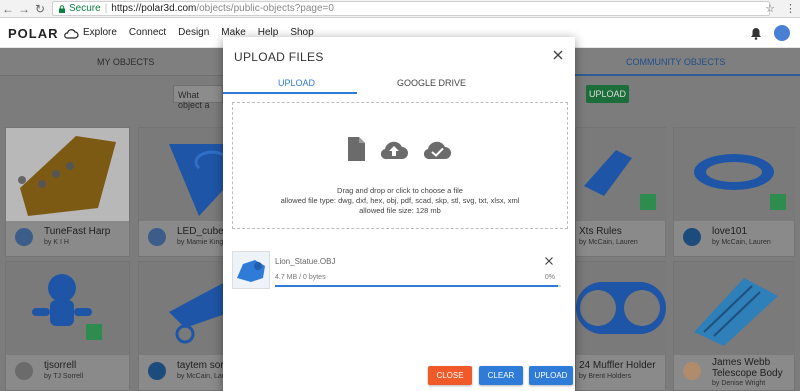 This screenshot has height=391, width=800. I want to click on card-title: TuneFast Harp, so click(77, 231).